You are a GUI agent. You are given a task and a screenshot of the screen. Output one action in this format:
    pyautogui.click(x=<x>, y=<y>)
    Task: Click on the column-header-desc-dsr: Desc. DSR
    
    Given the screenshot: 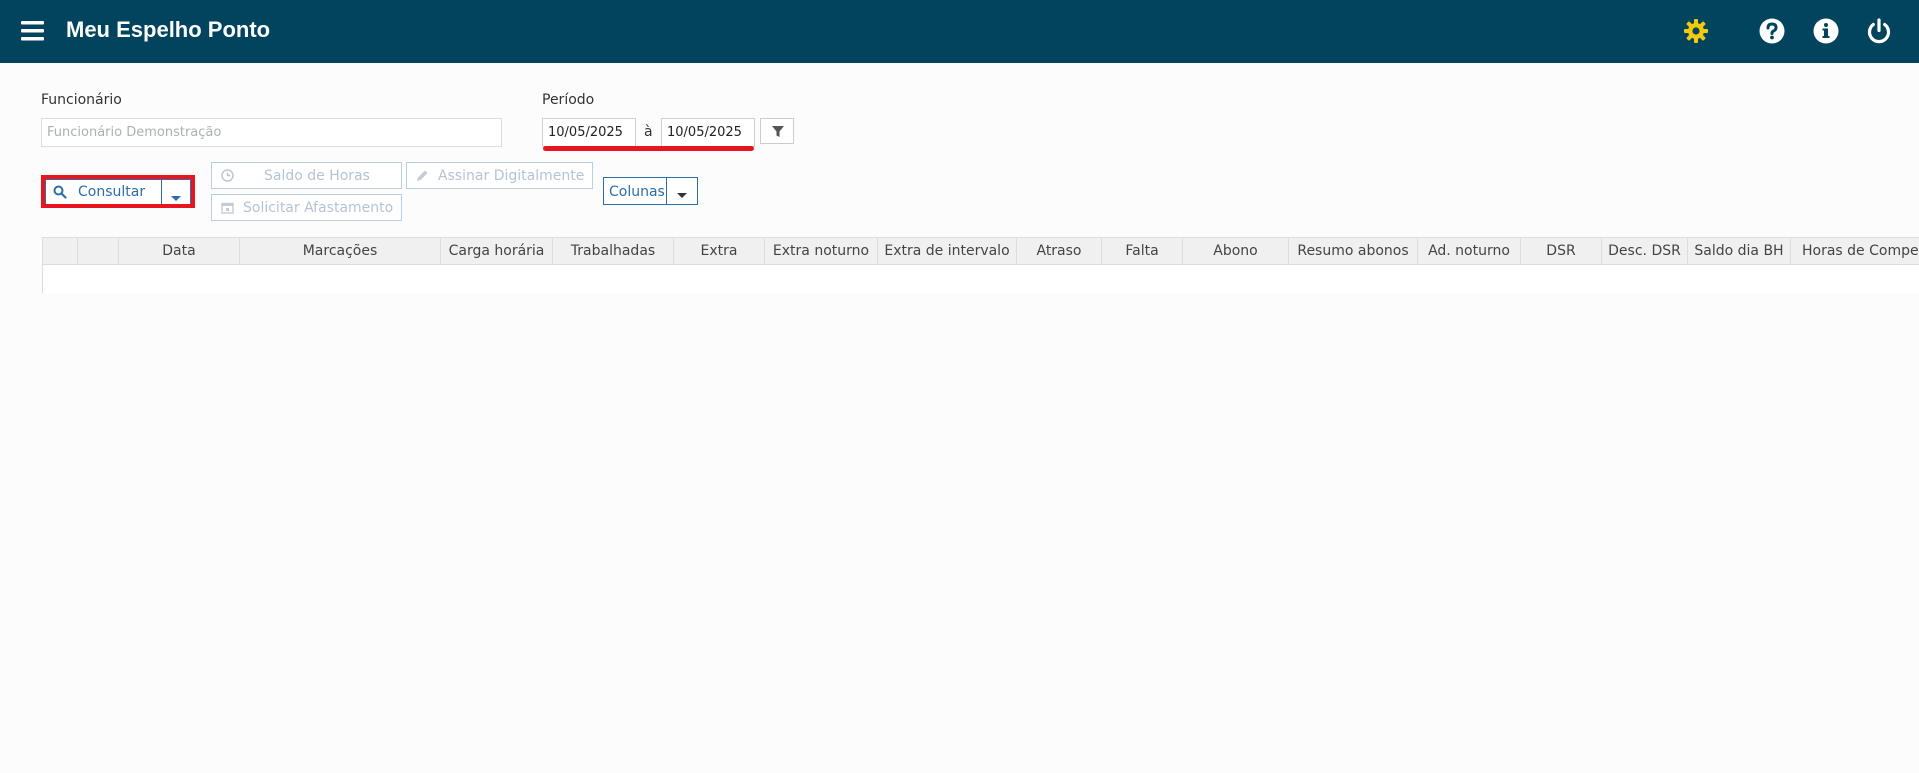 What is the action you would take?
    pyautogui.click(x=1645, y=251)
    